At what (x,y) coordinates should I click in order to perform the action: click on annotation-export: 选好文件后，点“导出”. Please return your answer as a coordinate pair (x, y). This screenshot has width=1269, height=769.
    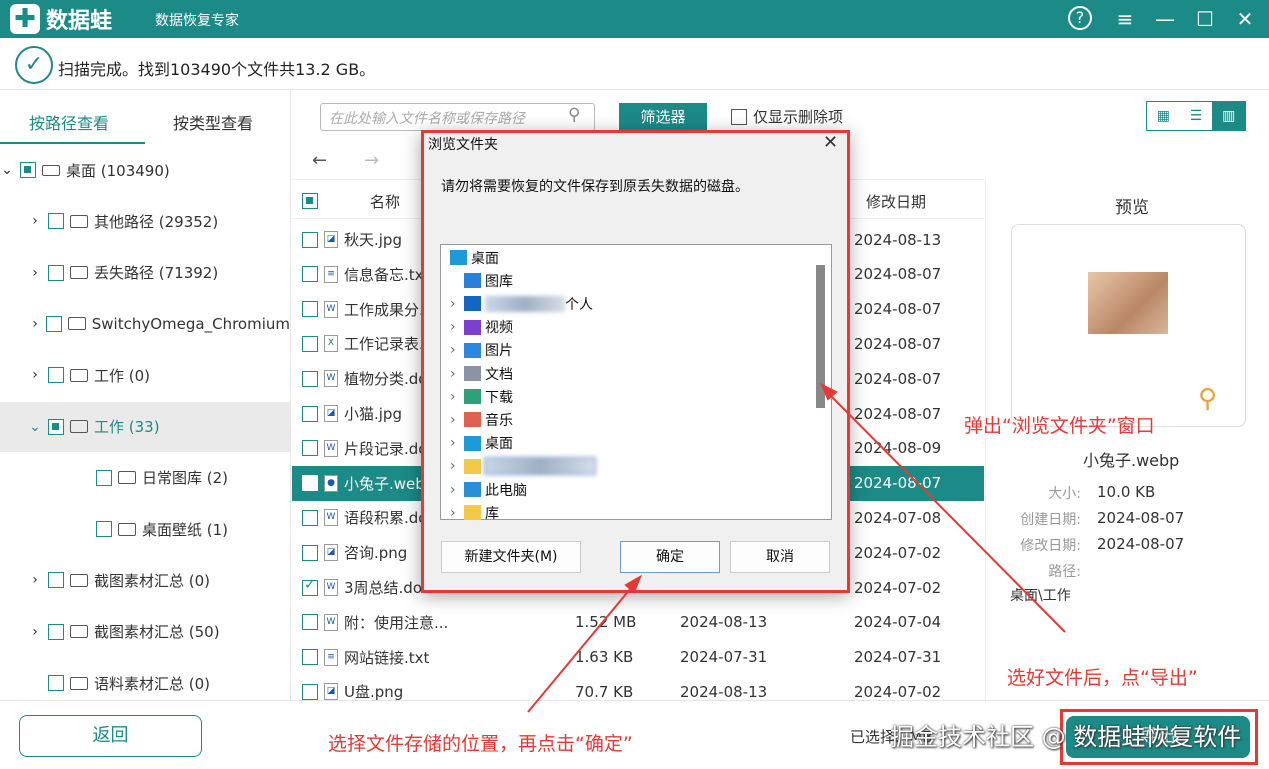
    Looking at the image, I should click on (1102, 678).